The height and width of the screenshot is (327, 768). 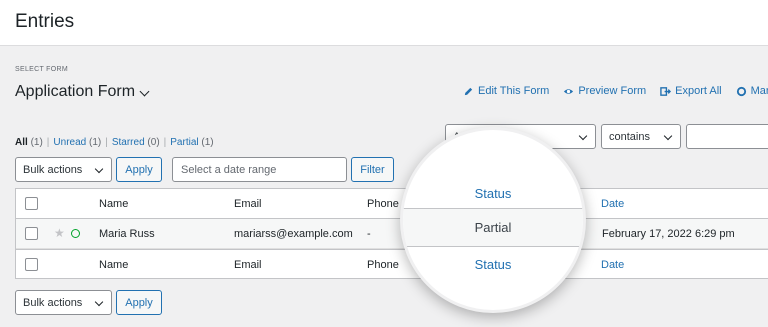 What do you see at coordinates (741, 91) in the screenshot?
I see `circle-icon` at bounding box center [741, 91].